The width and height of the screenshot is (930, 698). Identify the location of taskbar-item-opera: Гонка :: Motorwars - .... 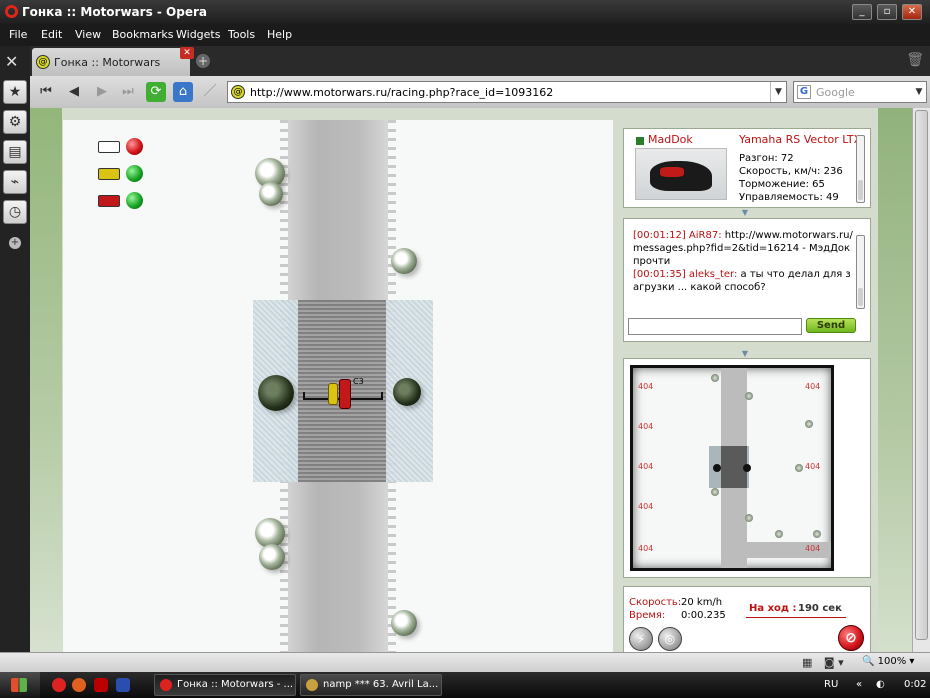
(225, 685).